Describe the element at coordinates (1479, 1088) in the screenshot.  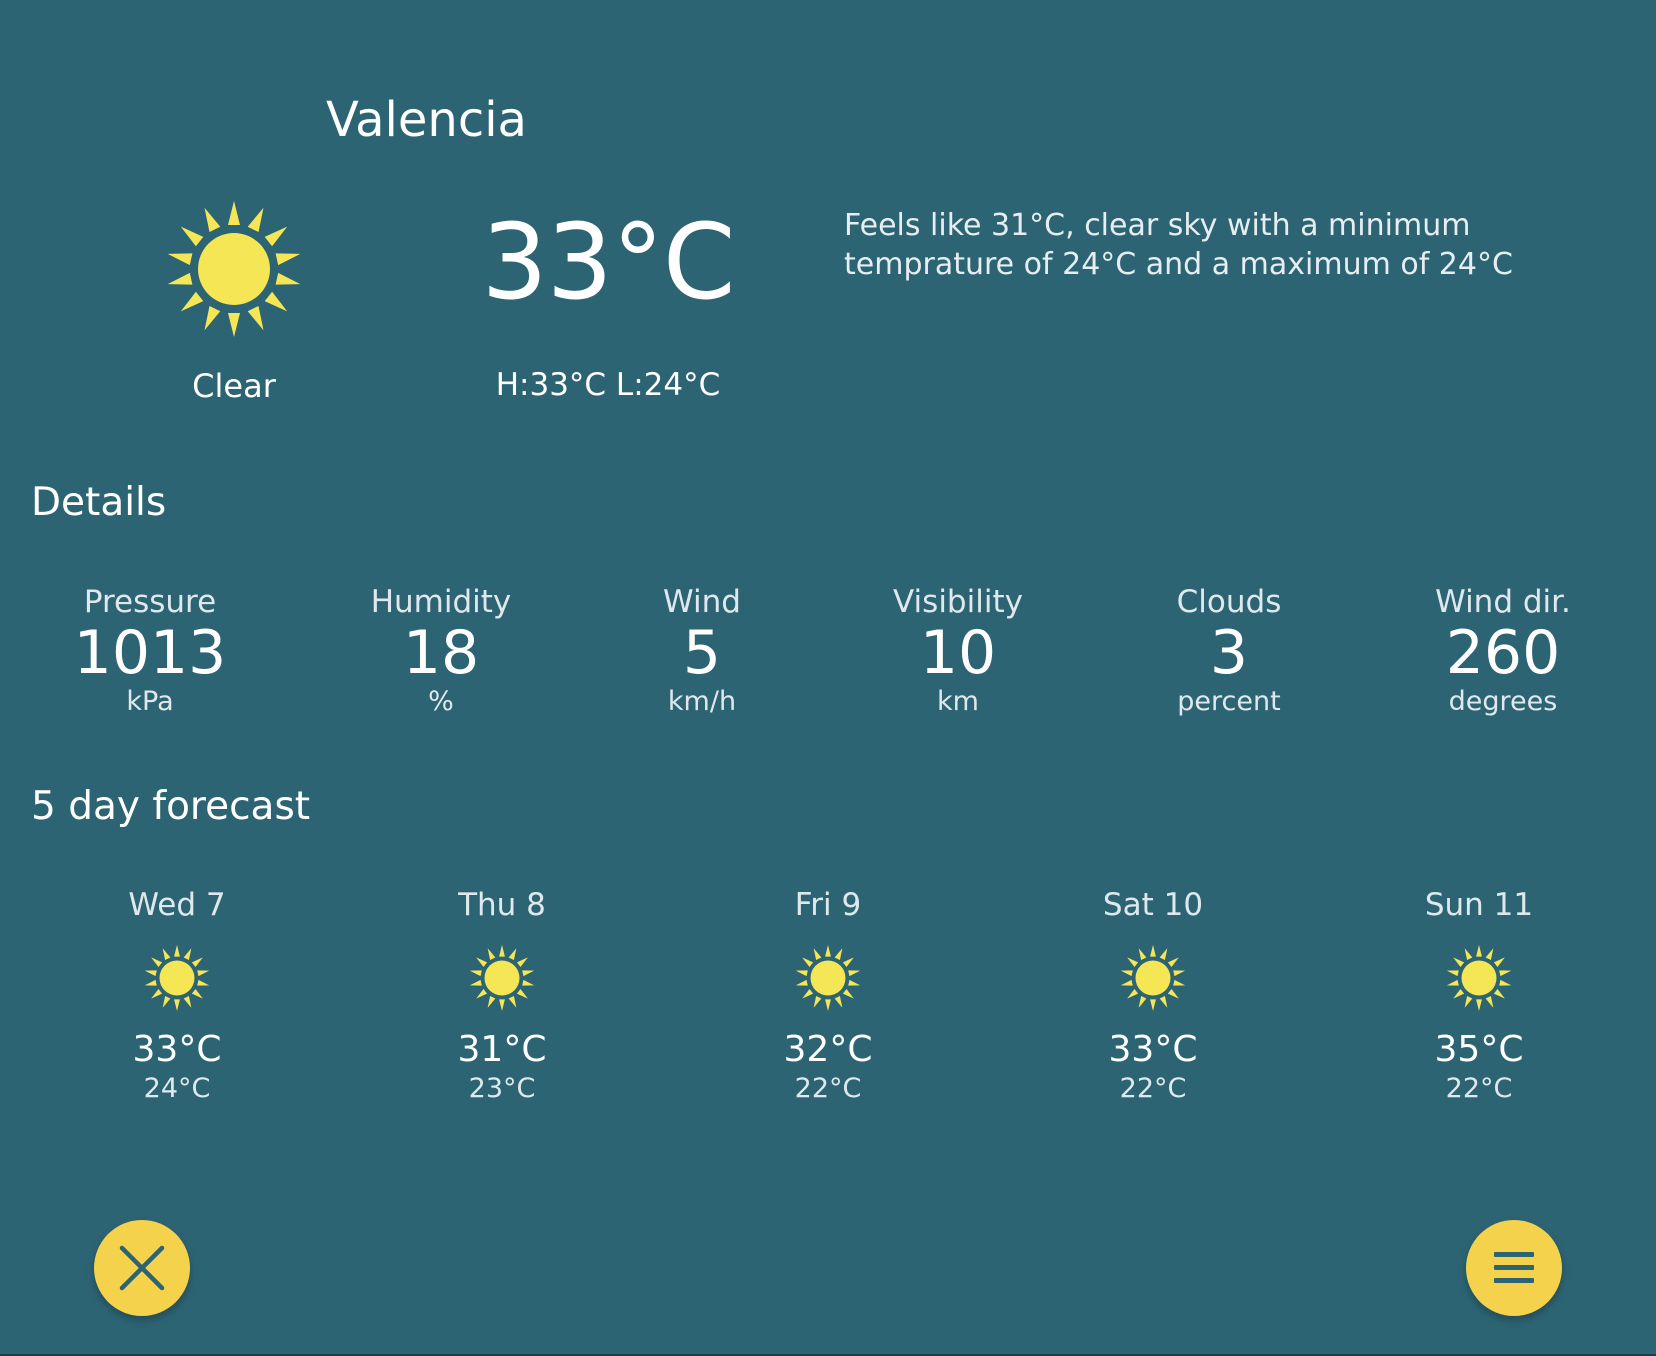
I see `forecast-low: 22°C` at that location.